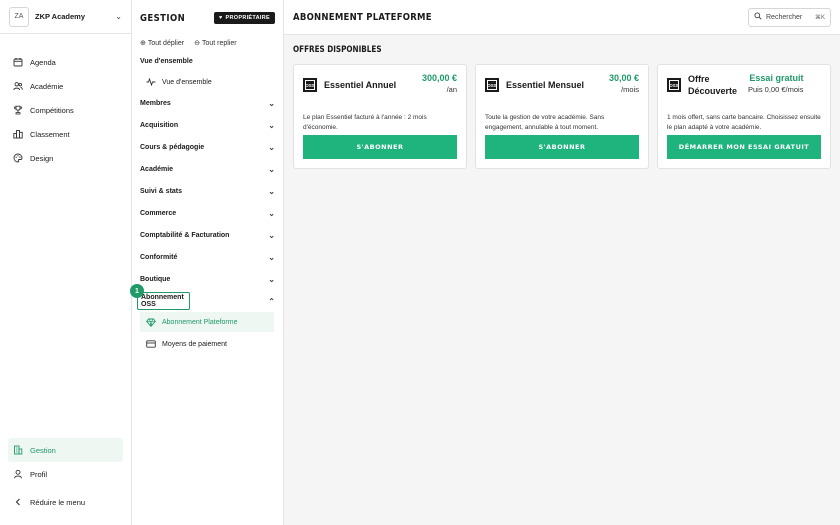 The width and height of the screenshot is (840, 525). Describe the element at coordinates (819, 17) in the screenshot. I see `search-shortcut: ⌘K` at that location.